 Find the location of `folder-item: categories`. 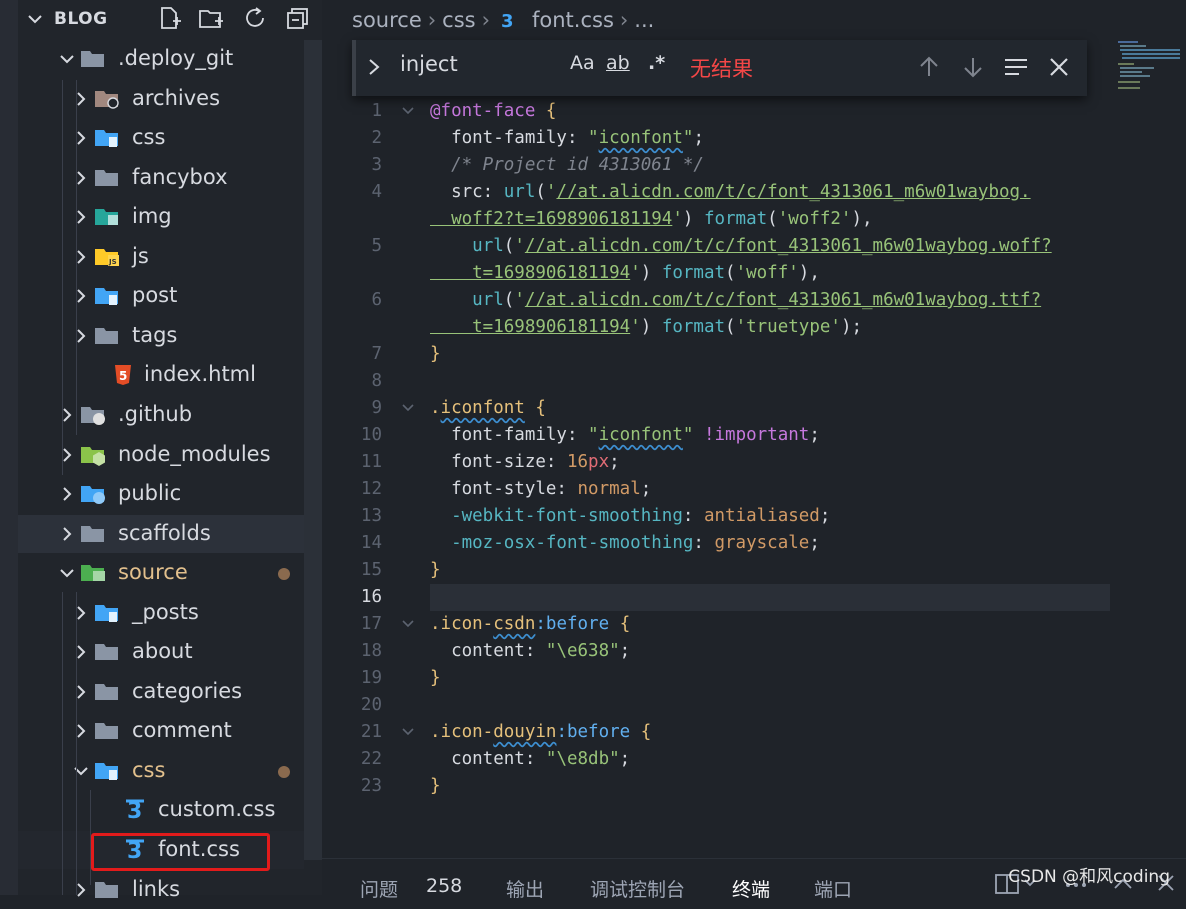

folder-item: categories is located at coordinates (161, 692).